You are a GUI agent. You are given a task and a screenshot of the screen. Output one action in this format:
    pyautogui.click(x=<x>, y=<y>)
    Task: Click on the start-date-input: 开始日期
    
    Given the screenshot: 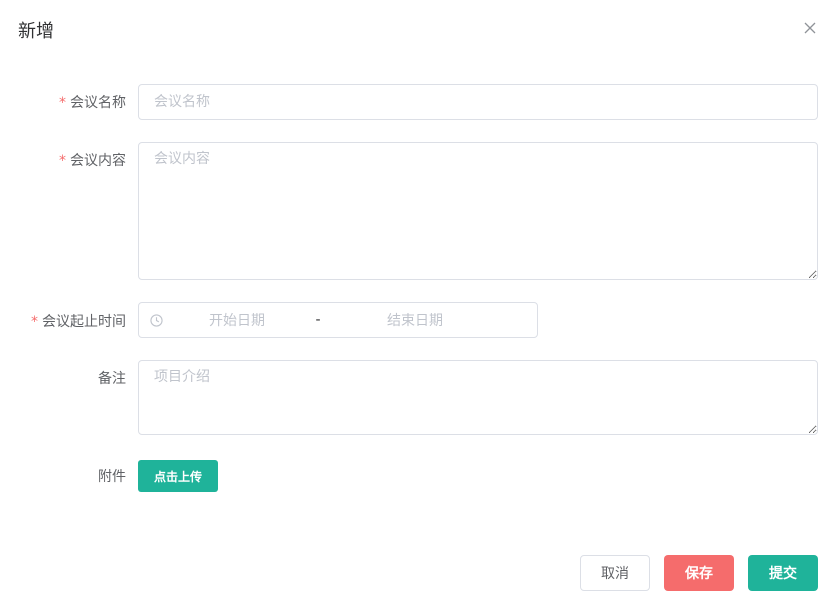 What is the action you would take?
    pyautogui.click(x=237, y=320)
    